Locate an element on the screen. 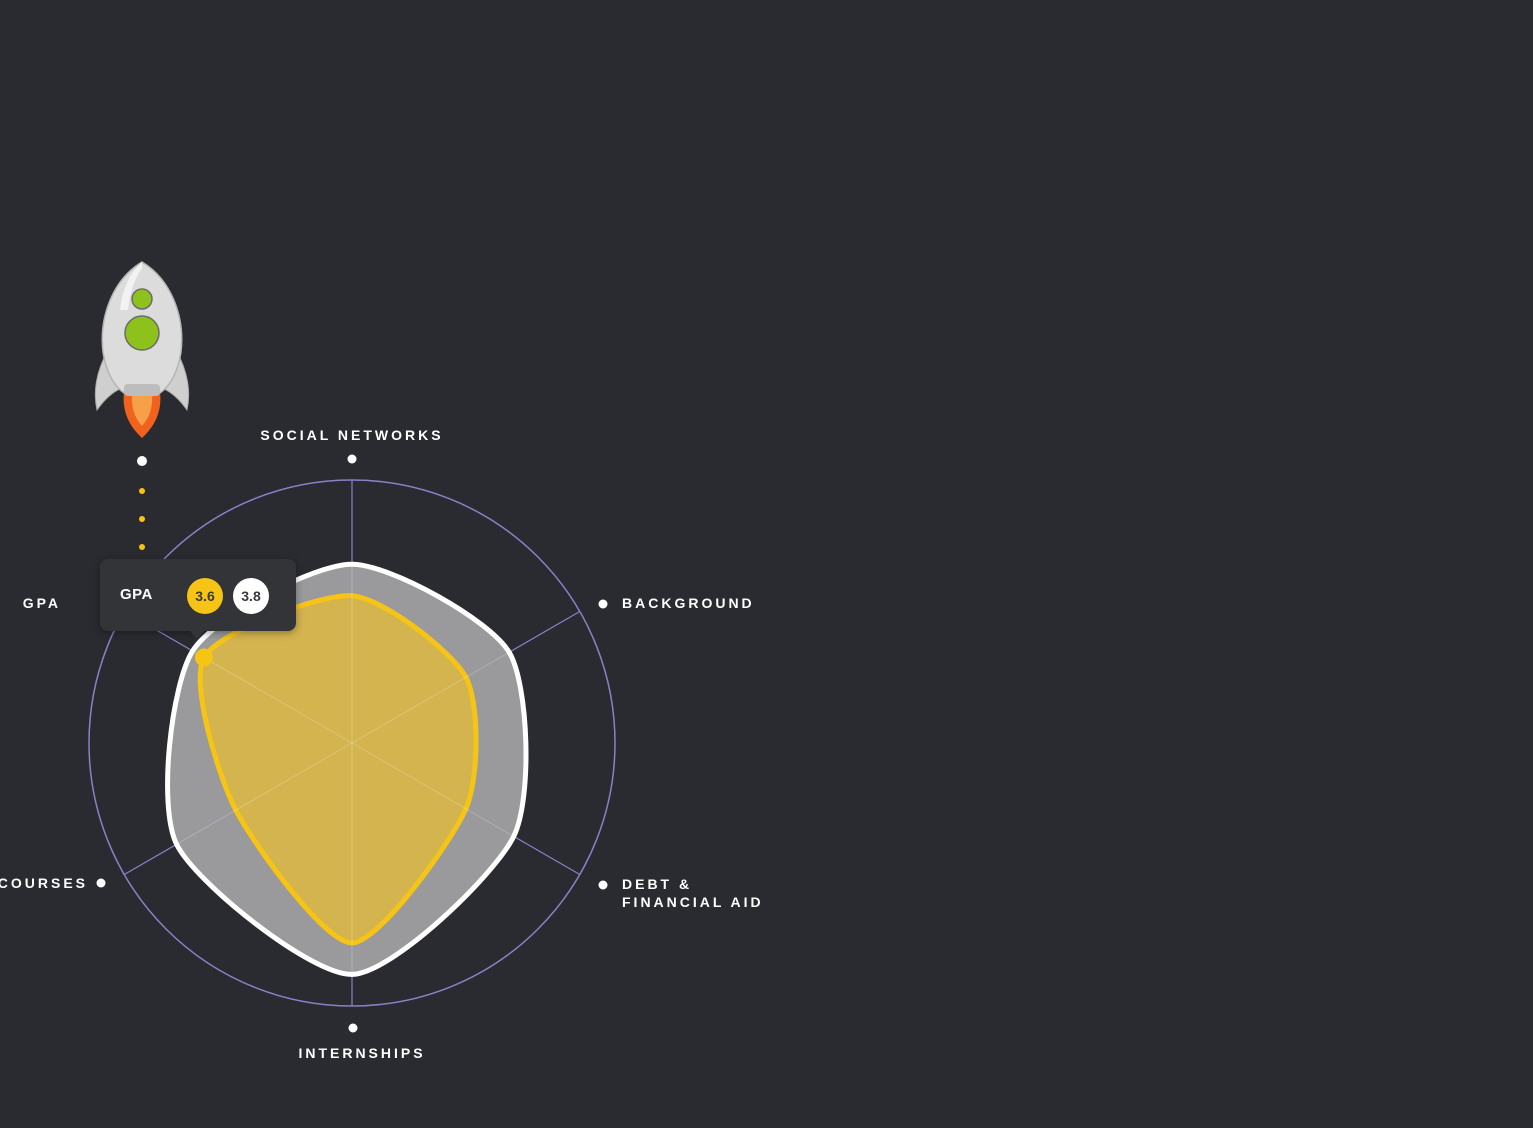 The image size is (1533, 1128). rocket-icon is located at coordinates (142, 349).